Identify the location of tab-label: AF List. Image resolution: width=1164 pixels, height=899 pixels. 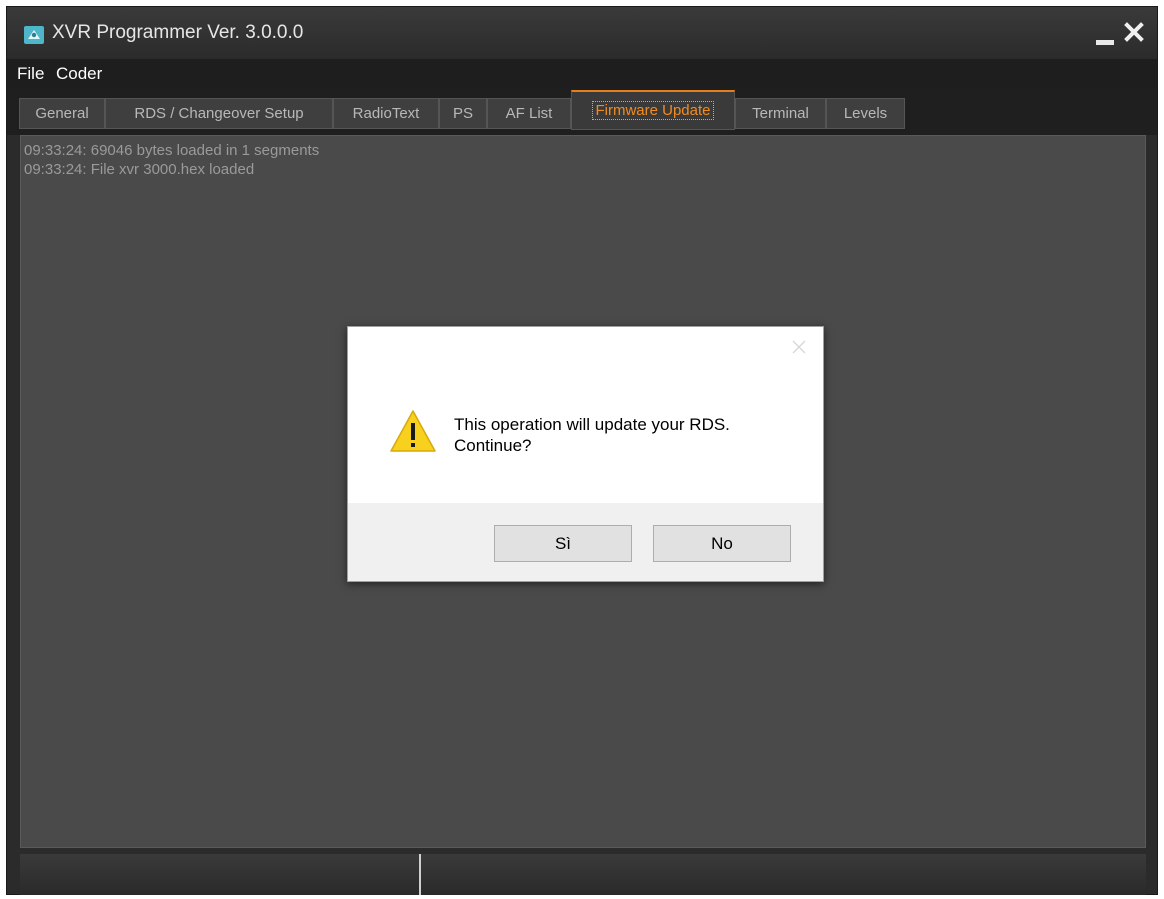
(529, 113).